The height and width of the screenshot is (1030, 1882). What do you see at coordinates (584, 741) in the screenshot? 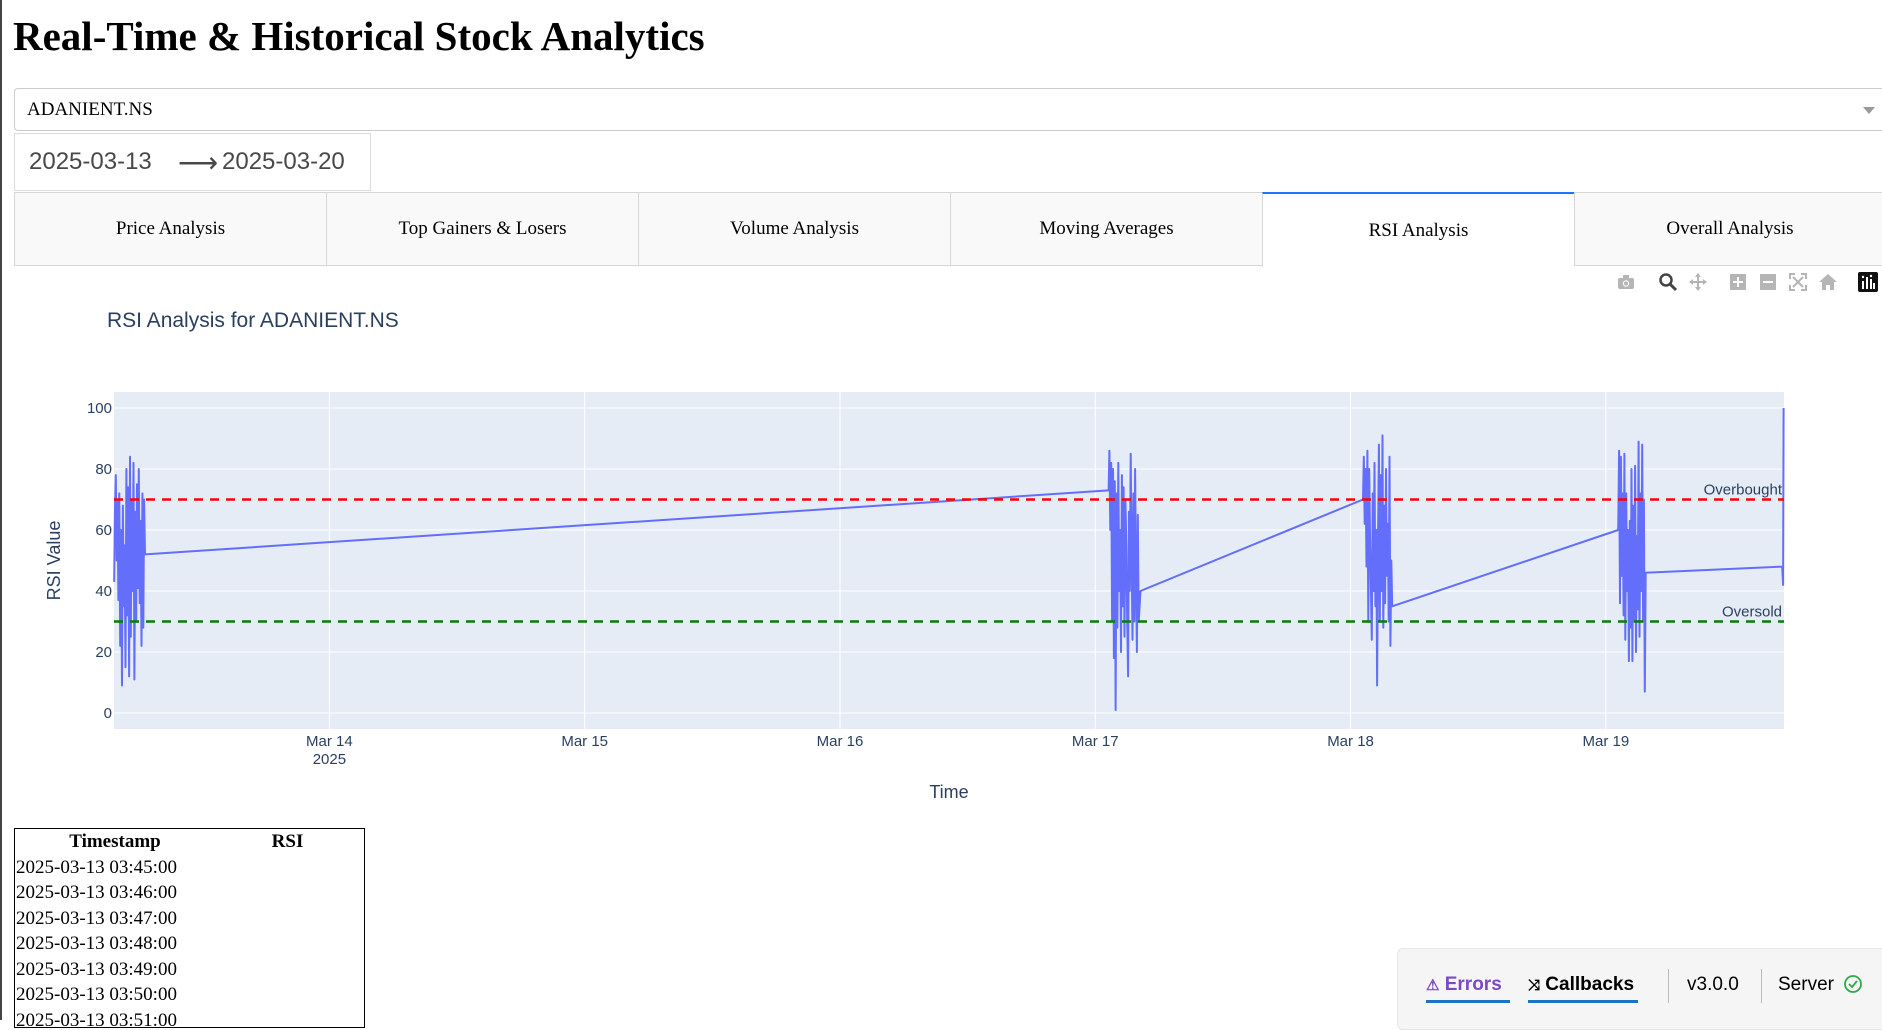
I see `x-tick-label: Mar 15` at bounding box center [584, 741].